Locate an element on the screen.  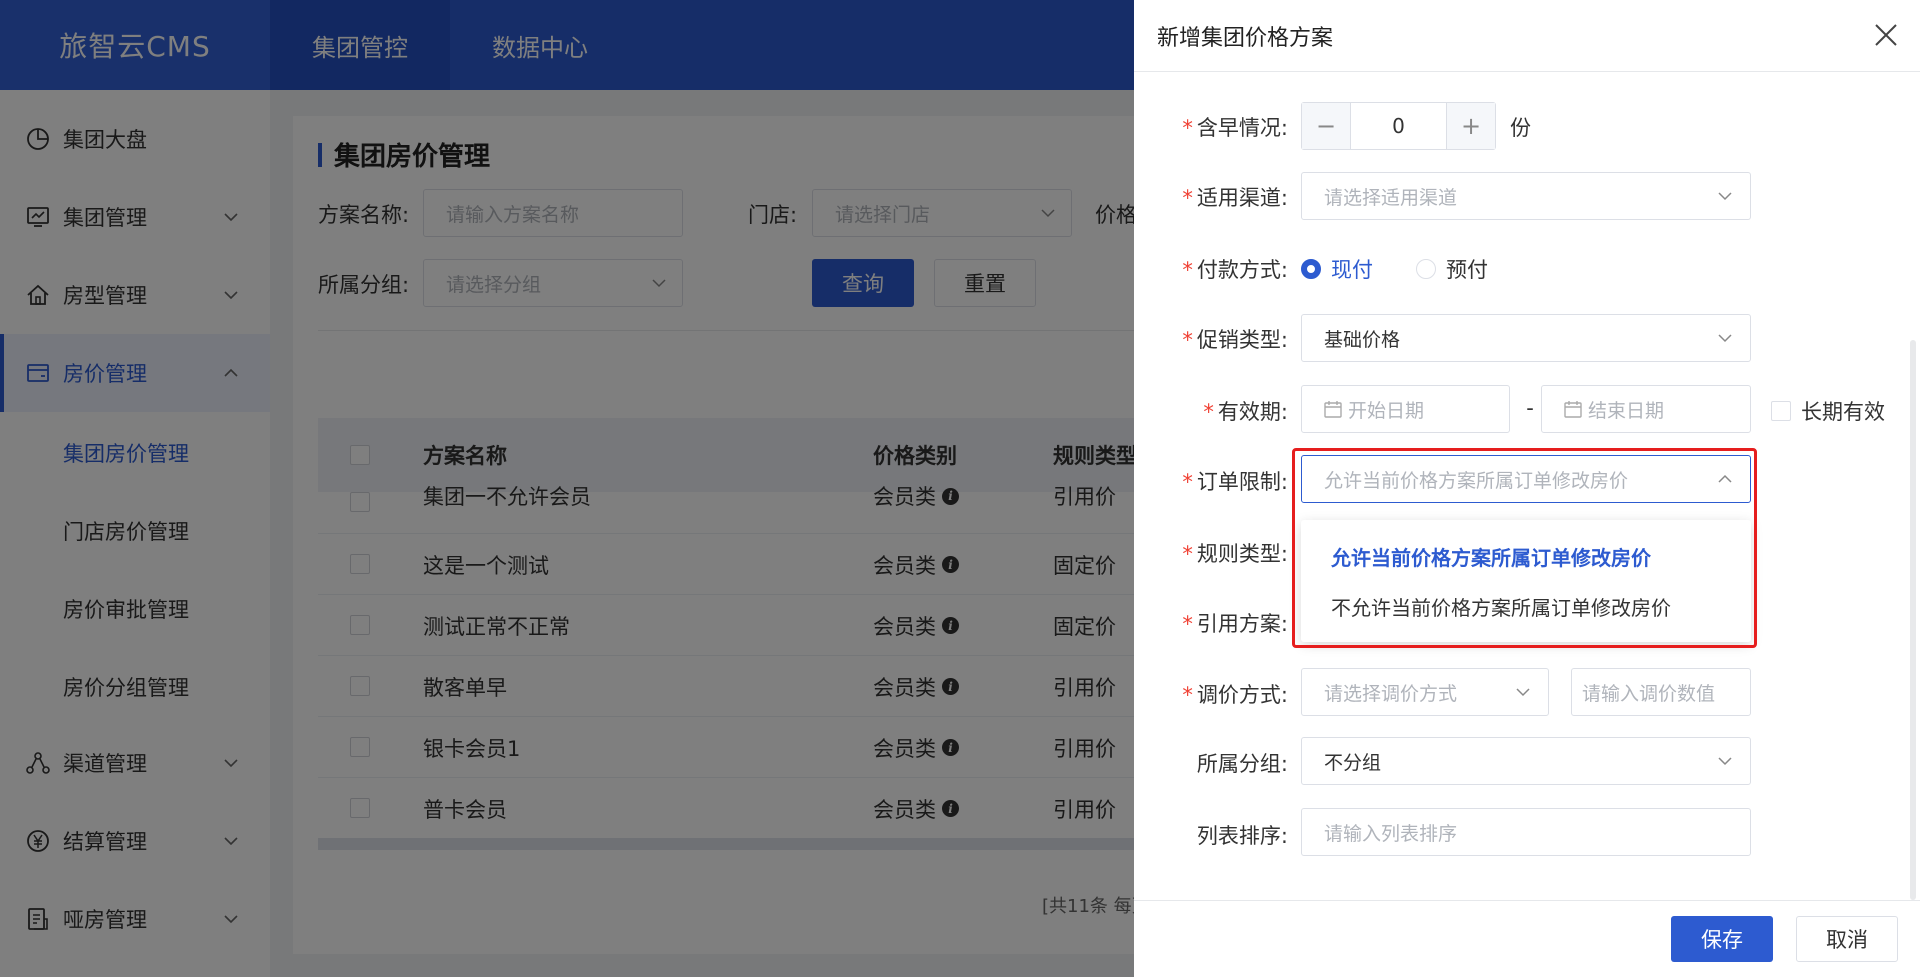
adjust-label: * 调价方式: is located at coordinates (1235, 695).